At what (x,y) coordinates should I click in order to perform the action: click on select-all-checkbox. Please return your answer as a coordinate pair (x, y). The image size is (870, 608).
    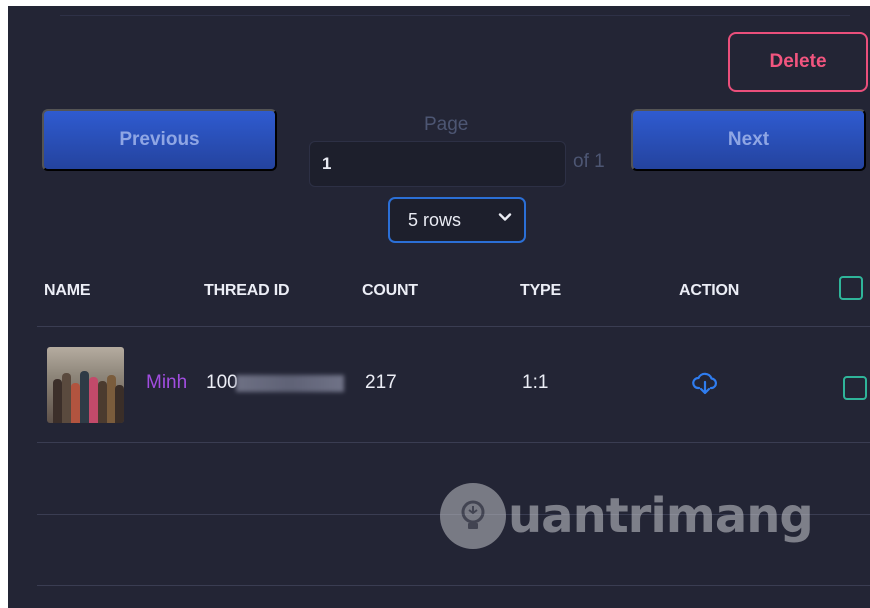
    Looking at the image, I should click on (851, 288).